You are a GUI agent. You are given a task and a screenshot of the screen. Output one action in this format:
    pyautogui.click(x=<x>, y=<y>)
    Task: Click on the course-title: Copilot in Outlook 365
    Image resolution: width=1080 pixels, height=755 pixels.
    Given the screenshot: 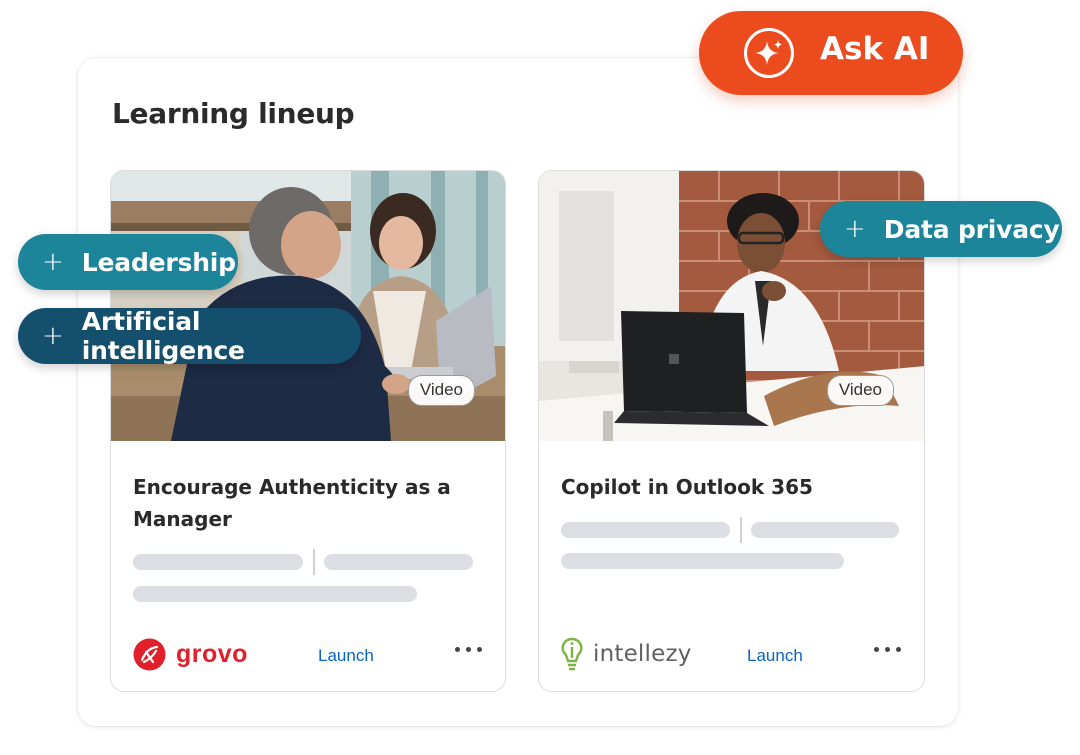 What is the action you would take?
    pyautogui.click(x=722, y=487)
    